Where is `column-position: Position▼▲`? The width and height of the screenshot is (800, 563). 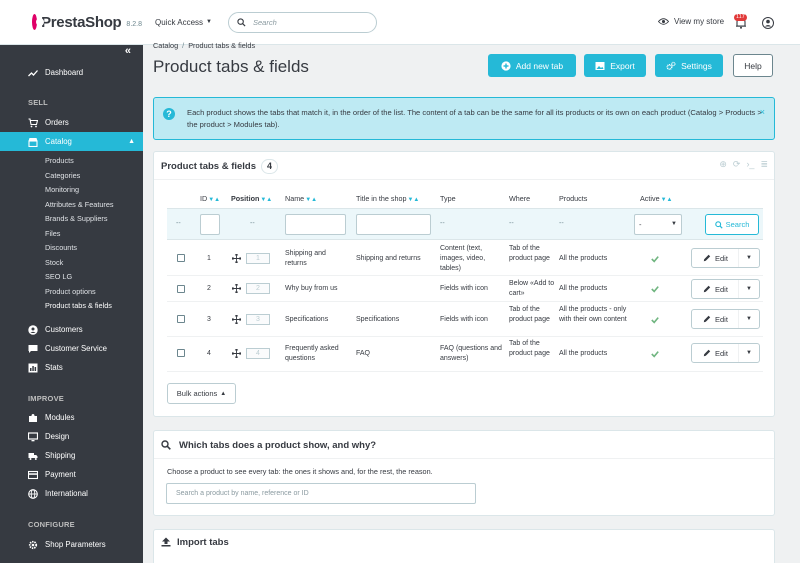
column-position: Position▼▲ is located at coordinates (251, 198).